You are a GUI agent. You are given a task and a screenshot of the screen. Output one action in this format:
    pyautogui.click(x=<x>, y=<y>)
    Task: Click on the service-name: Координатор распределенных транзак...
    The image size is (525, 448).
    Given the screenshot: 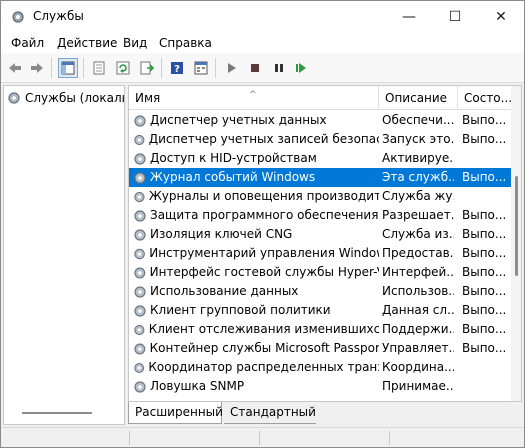 What is the action you would take?
    pyautogui.click(x=263, y=367)
    